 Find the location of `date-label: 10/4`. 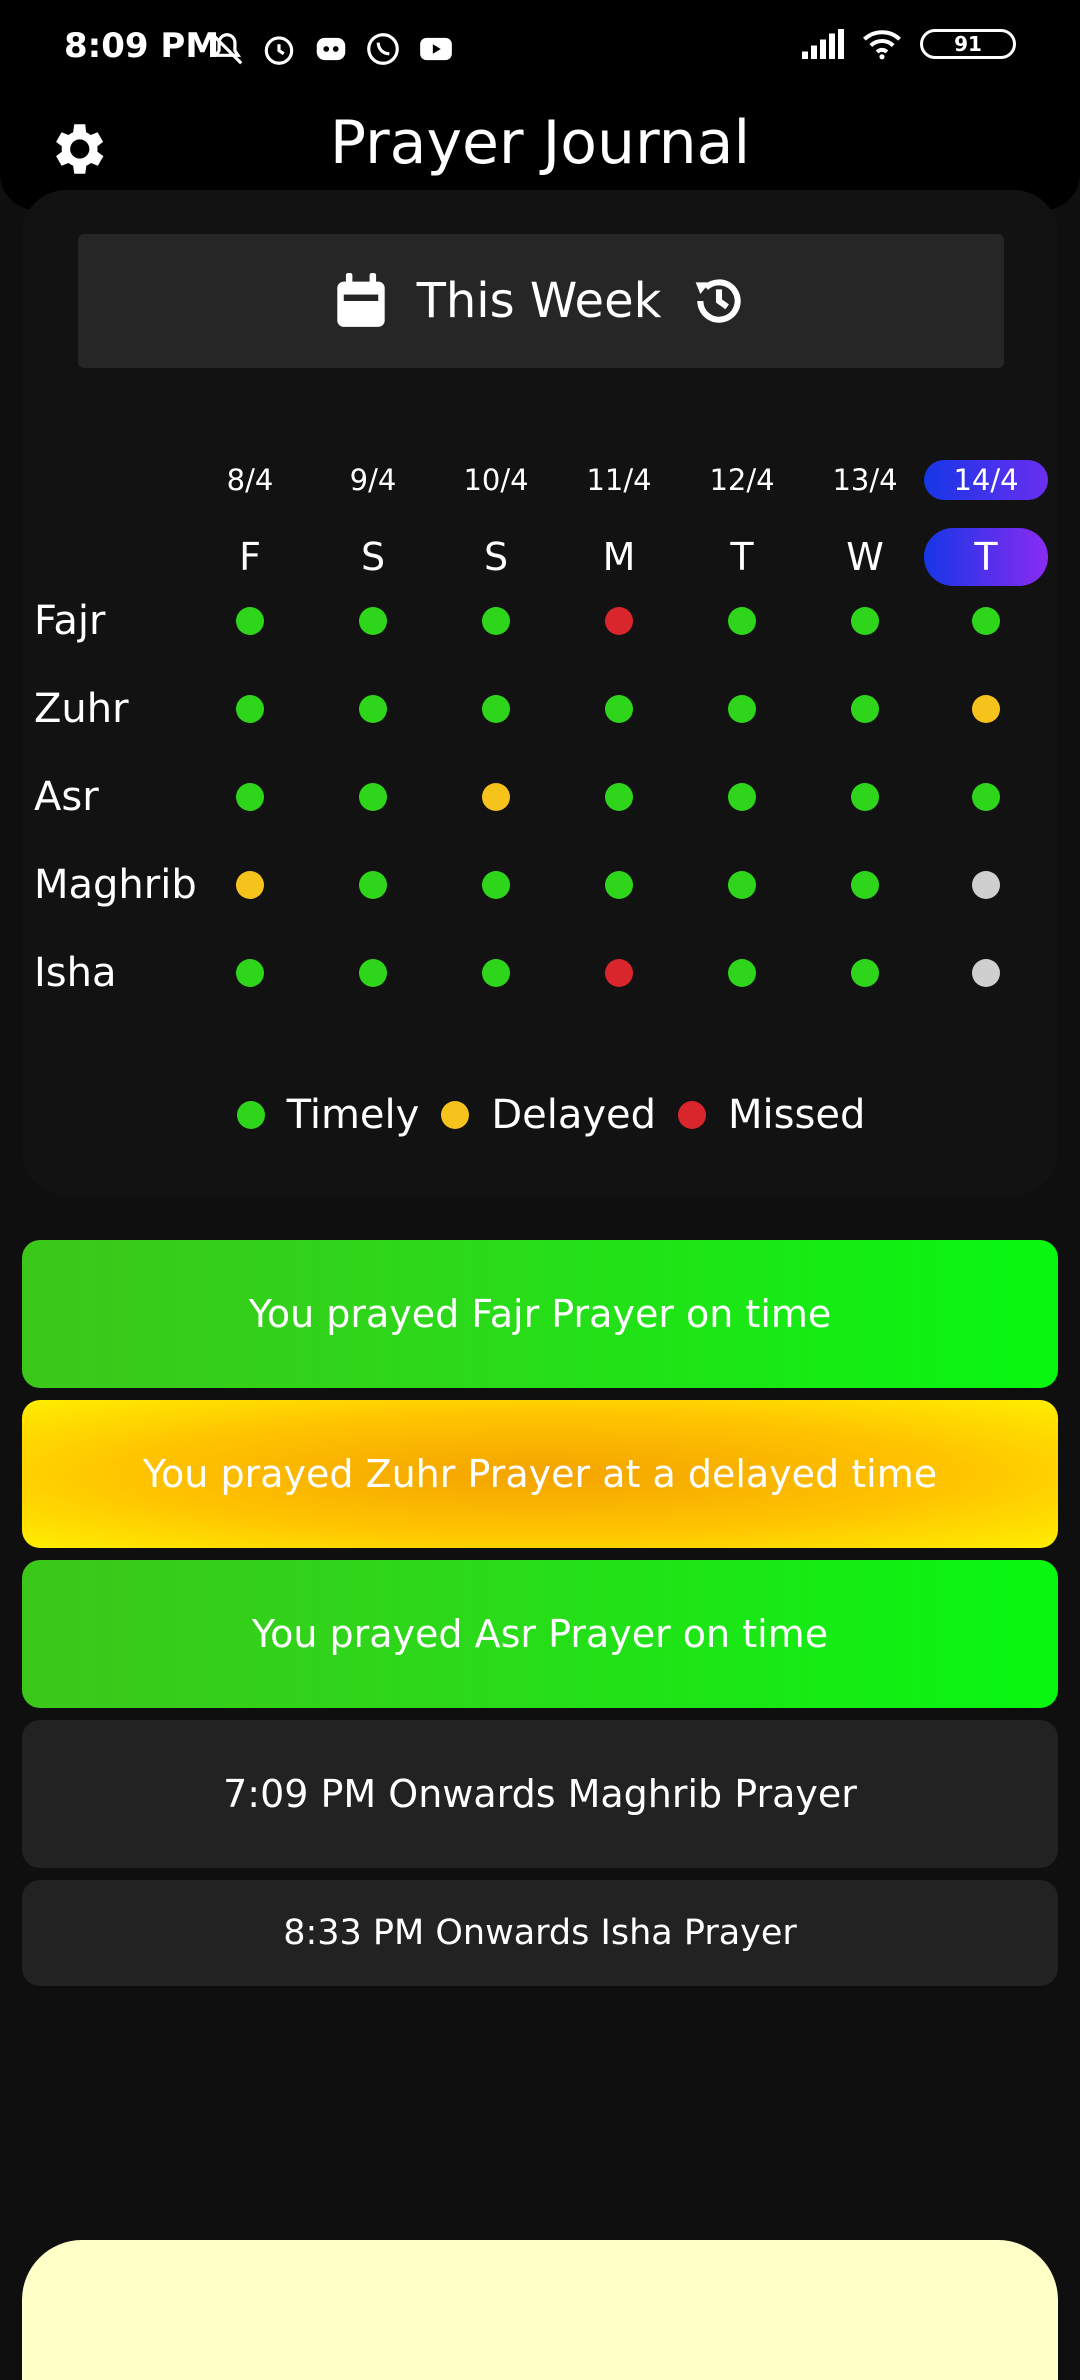

date-label: 10/4 is located at coordinates (496, 480).